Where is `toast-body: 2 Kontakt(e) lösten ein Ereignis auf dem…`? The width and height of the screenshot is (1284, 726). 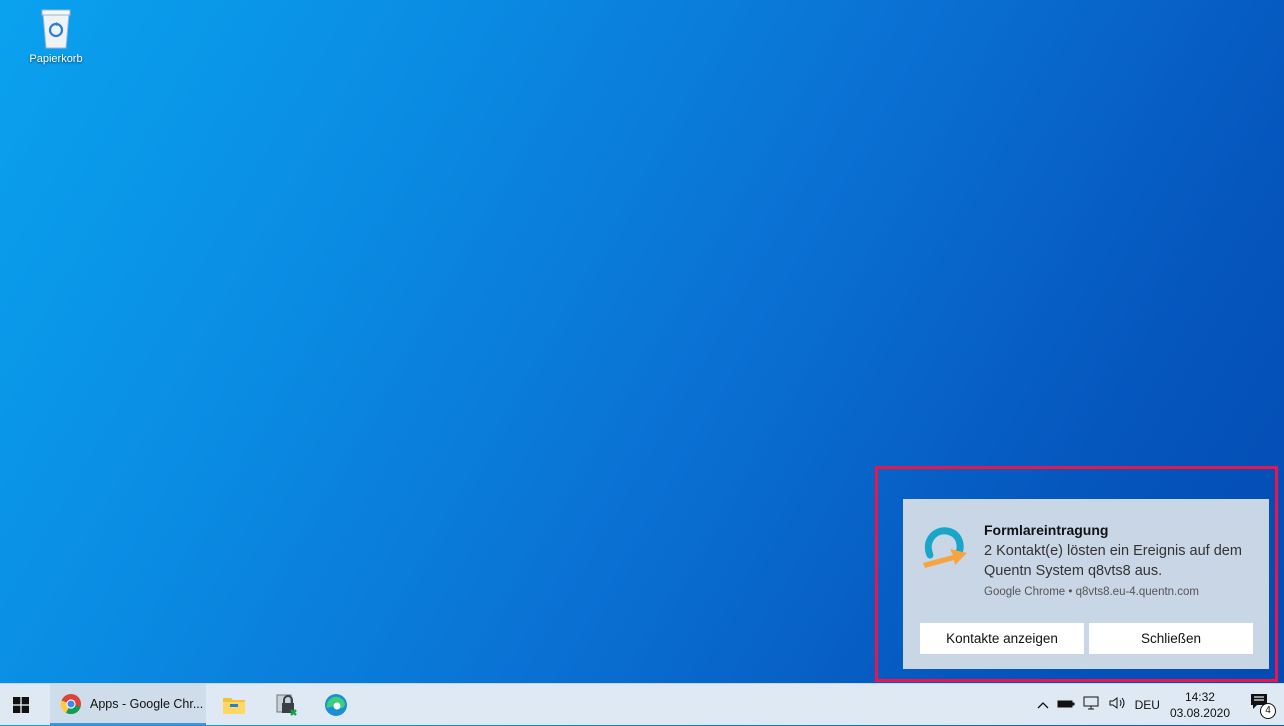 toast-body: 2 Kontakt(e) lösten ein Ereignis auf dem… is located at coordinates (1113, 561).